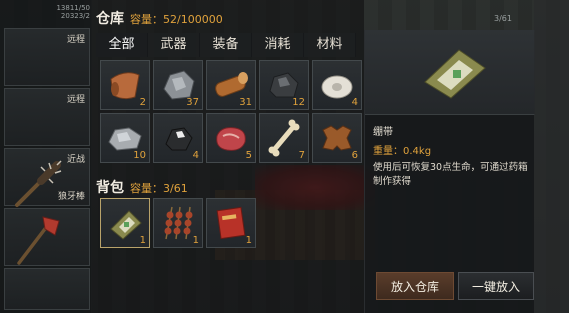  What do you see at coordinates (47, 117) in the screenshot?
I see `ranged-slot-2: 远程` at bounding box center [47, 117].